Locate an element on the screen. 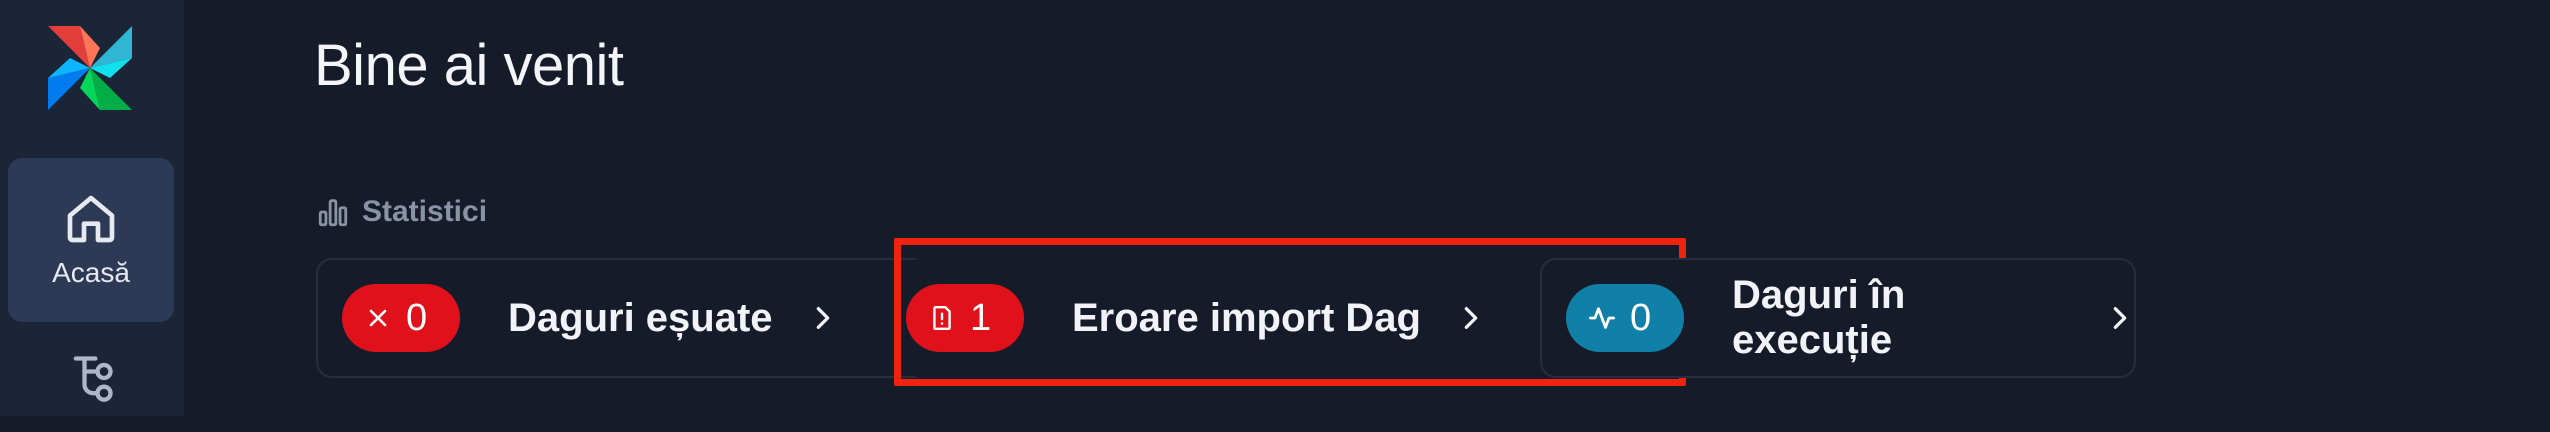 The image size is (2550, 432). running-dags-card: 0 Daguri în execuție is located at coordinates (1838, 318).